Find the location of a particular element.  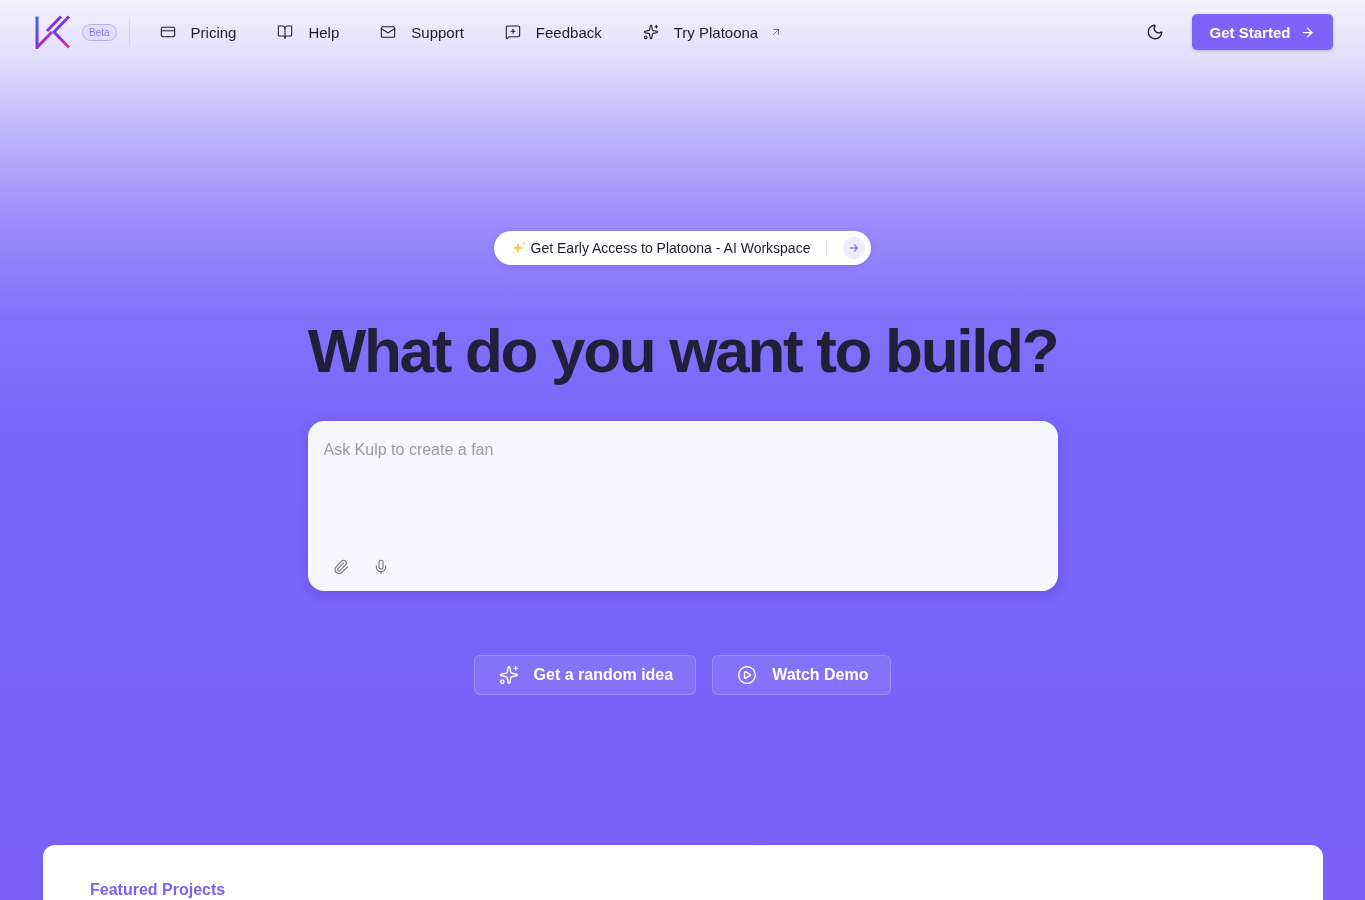

prompt-box: Ask Kulp to create a fan is located at coordinates (682, 506).